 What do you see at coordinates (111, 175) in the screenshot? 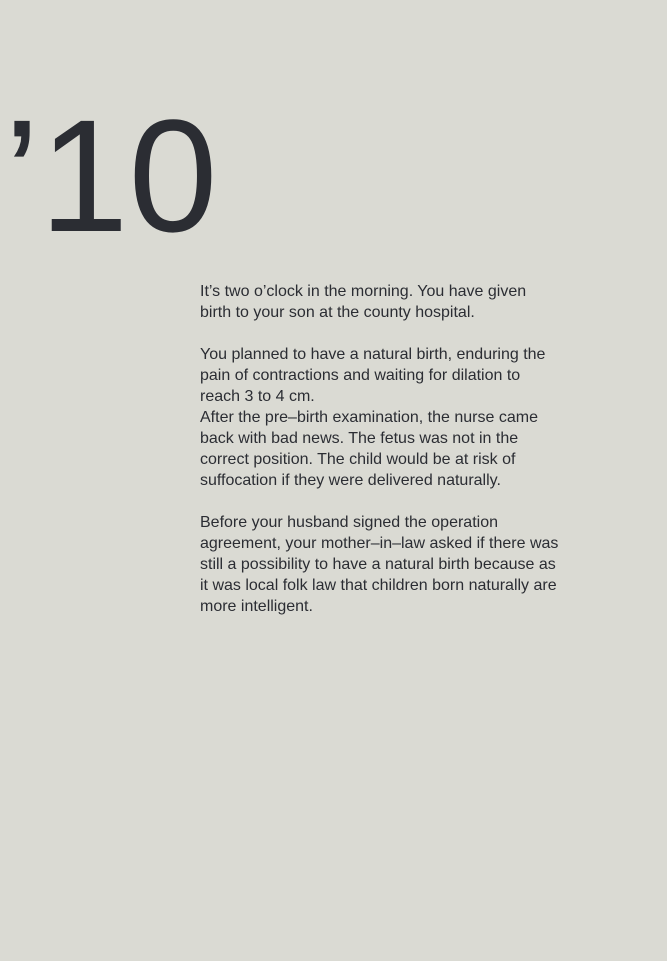
I see `year-heading: ’10` at bounding box center [111, 175].